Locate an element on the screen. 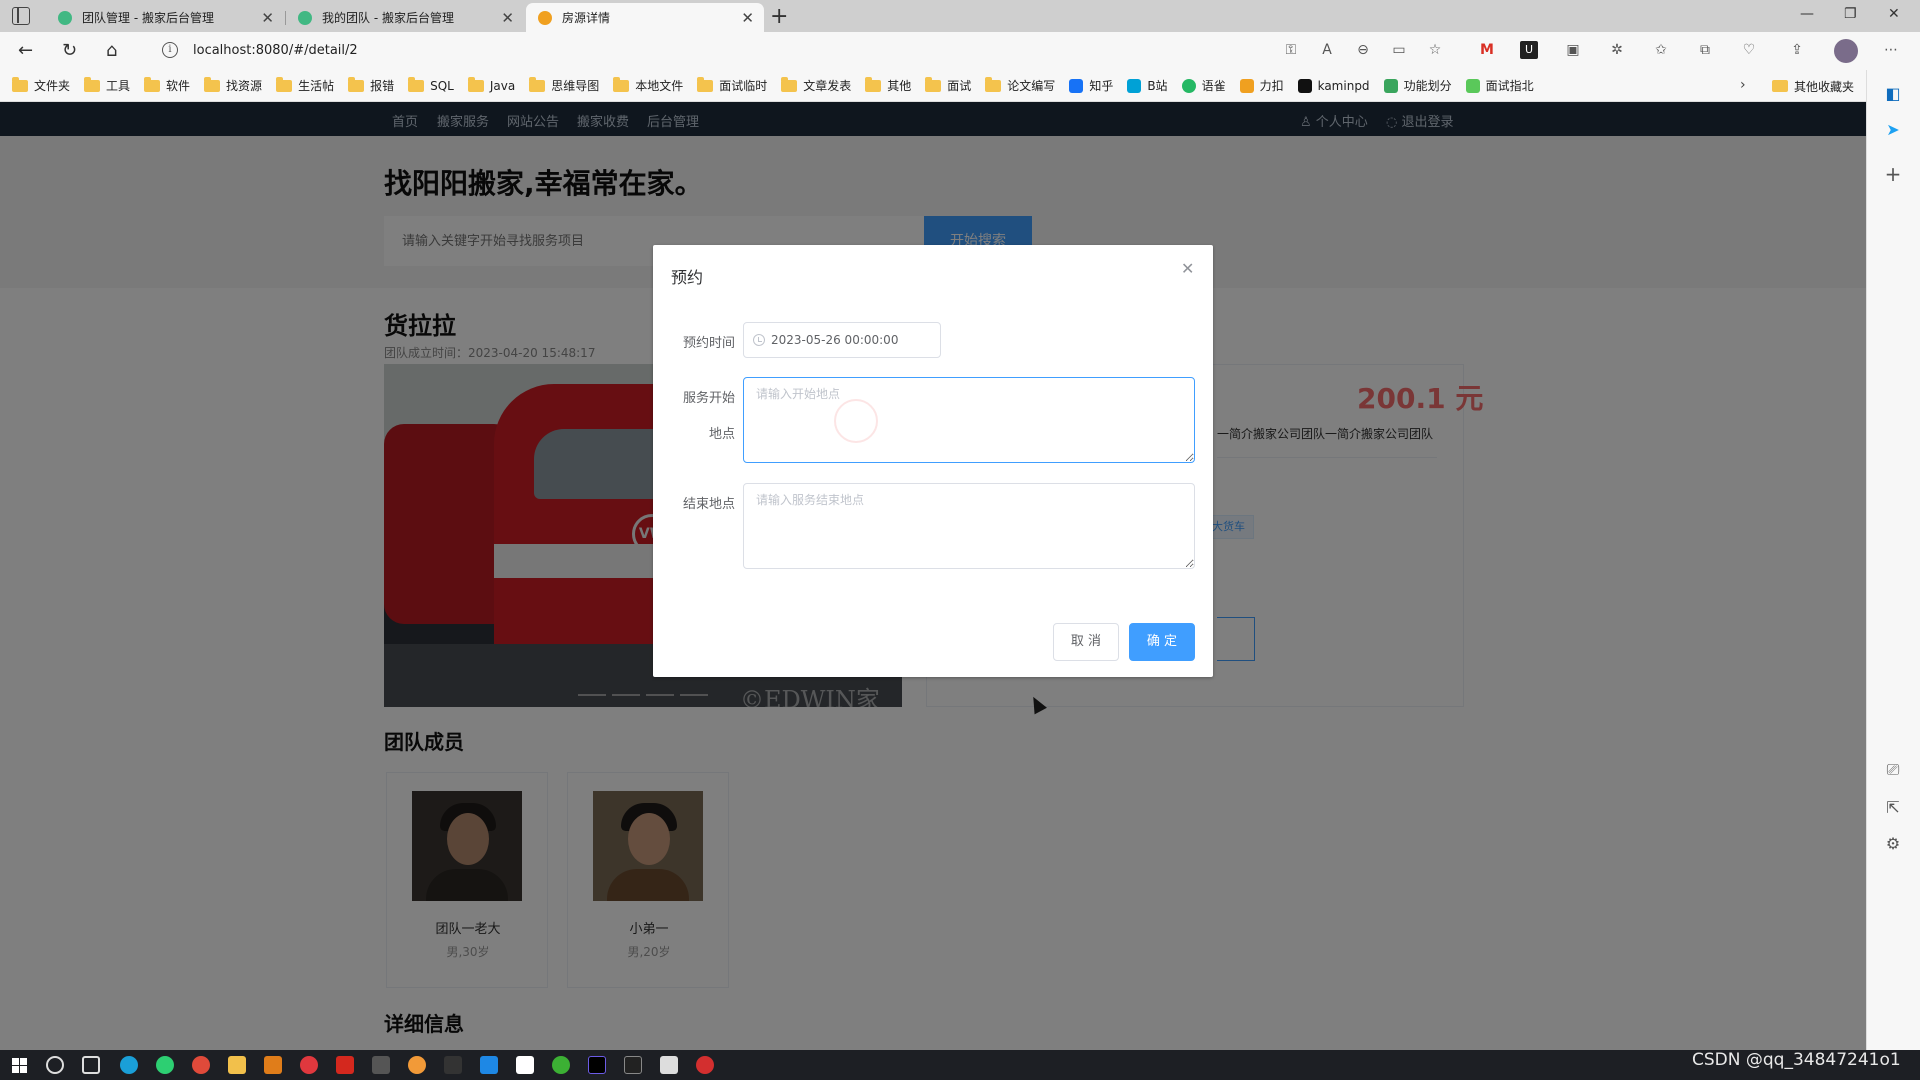 This screenshot has height=1080, width=1920. chevron-right-icon: › is located at coordinates (1743, 85).